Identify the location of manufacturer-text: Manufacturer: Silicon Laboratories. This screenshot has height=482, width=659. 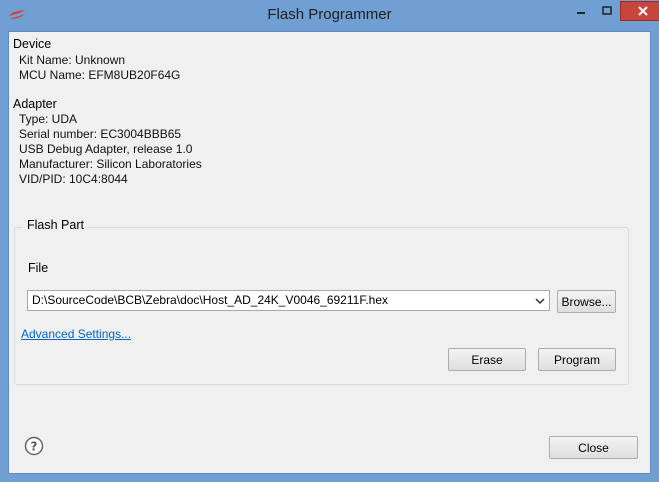
(110, 164).